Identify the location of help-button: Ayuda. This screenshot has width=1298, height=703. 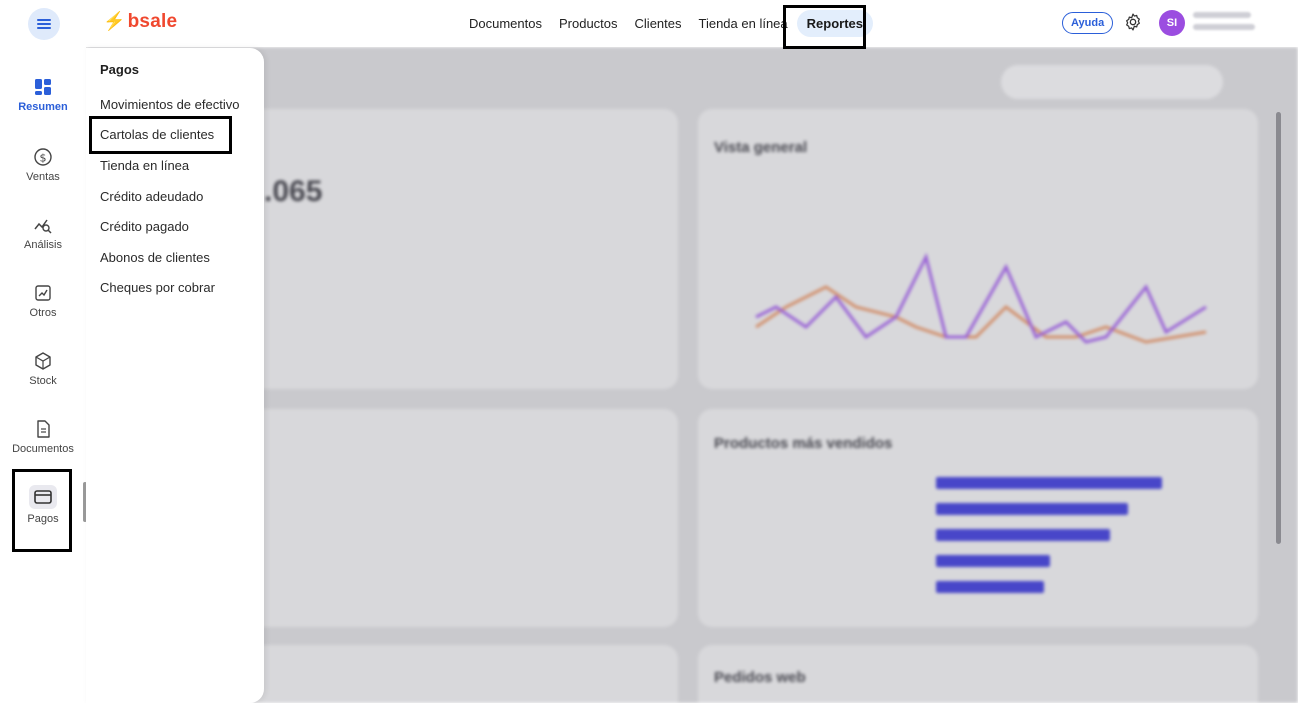
(1088, 23).